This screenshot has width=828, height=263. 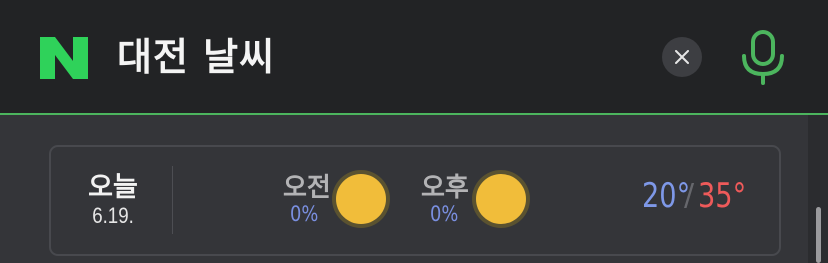 What do you see at coordinates (172, 200) in the screenshot?
I see `divider` at bounding box center [172, 200].